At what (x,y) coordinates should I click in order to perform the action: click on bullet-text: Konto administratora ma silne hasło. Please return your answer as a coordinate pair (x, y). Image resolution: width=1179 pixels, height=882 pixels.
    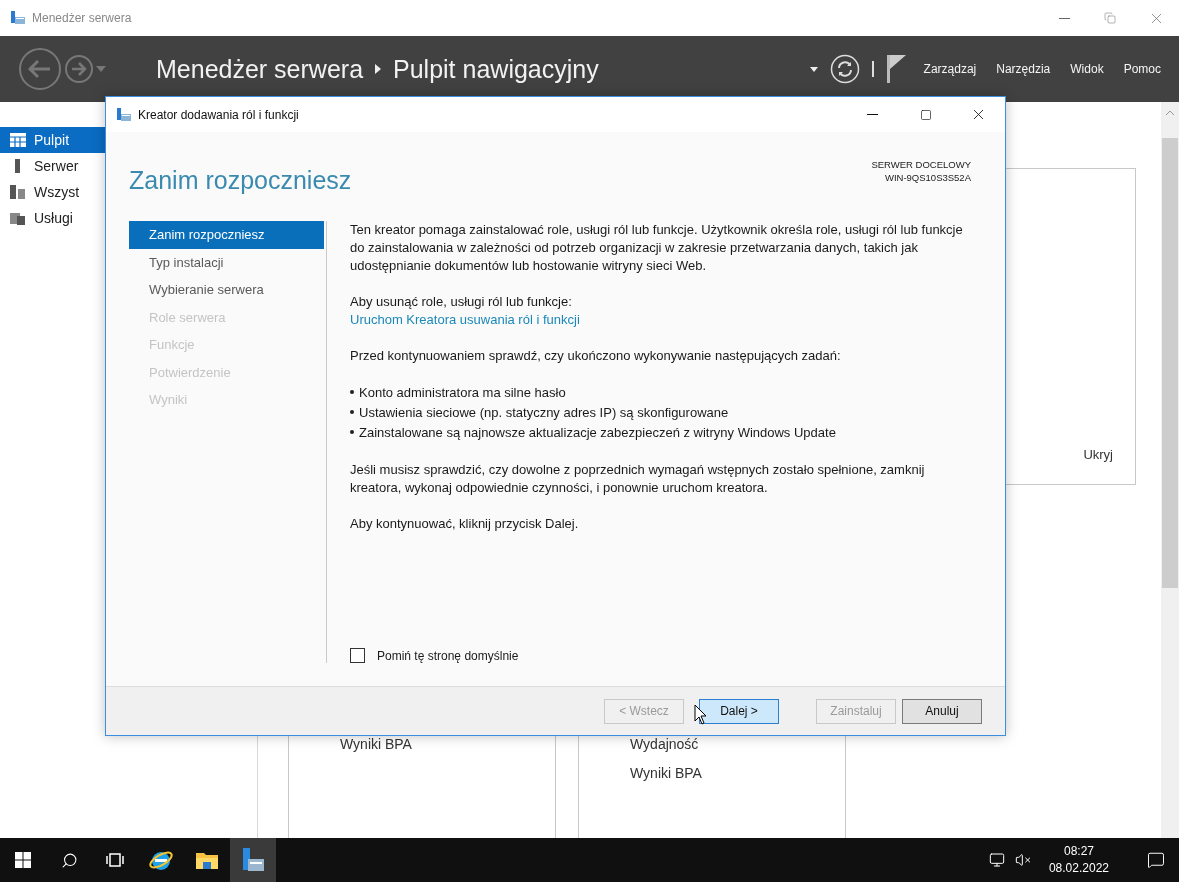
    Looking at the image, I should click on (462, 393).